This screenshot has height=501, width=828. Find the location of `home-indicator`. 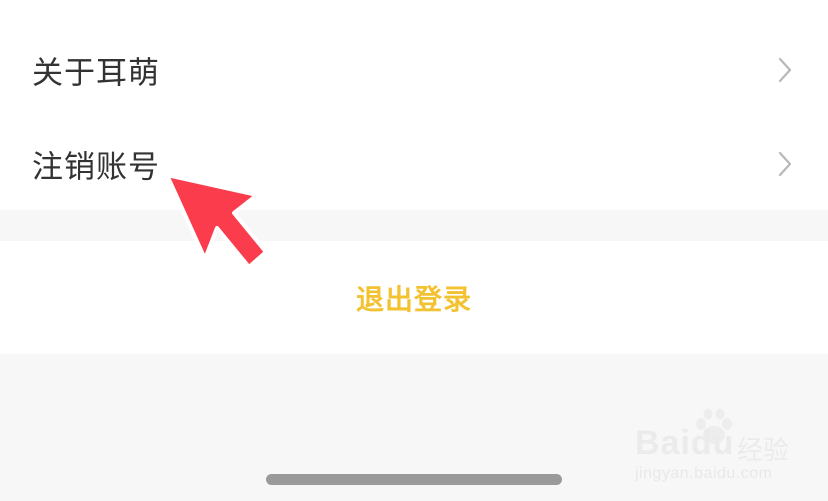

home-indicator is located at coordinates (414, 479).